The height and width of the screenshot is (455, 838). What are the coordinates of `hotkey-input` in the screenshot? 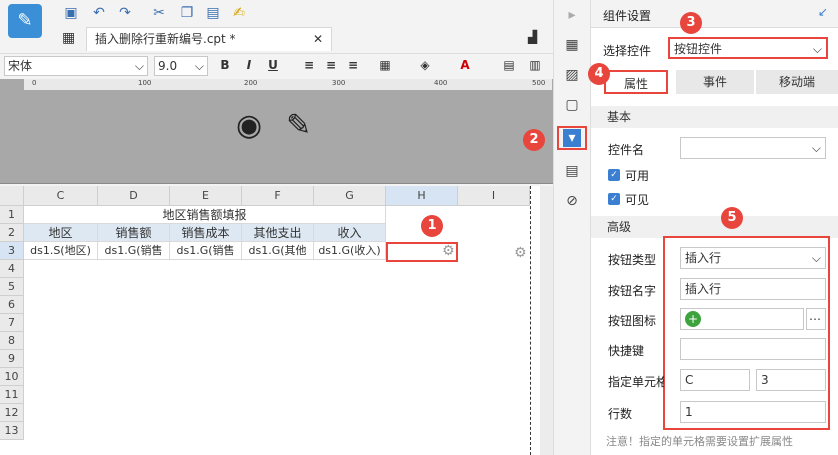 It's located at (753, 349).